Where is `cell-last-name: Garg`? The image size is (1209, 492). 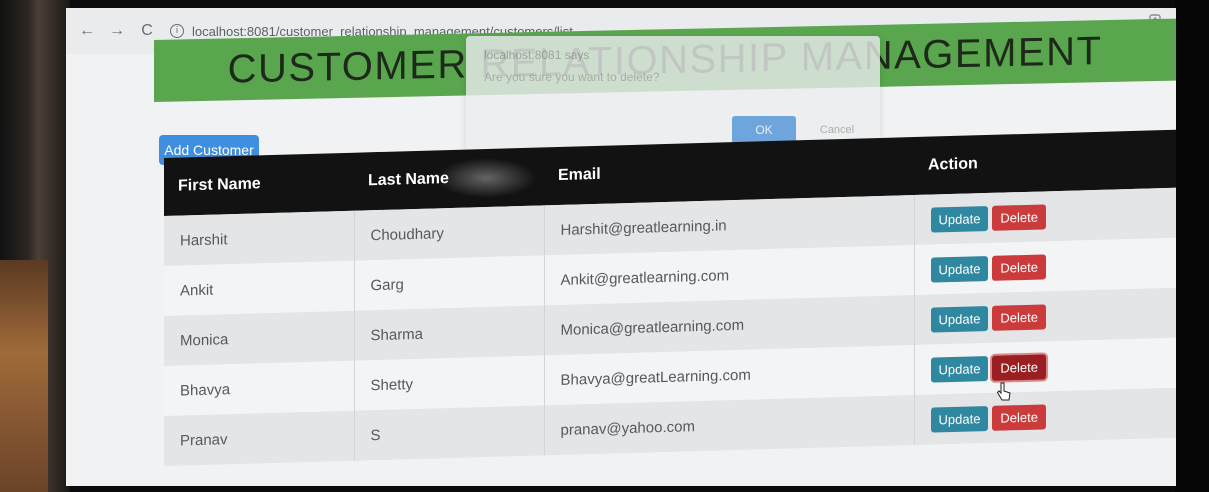
cell-last-name: Garg is located at coordinates (449, 283).